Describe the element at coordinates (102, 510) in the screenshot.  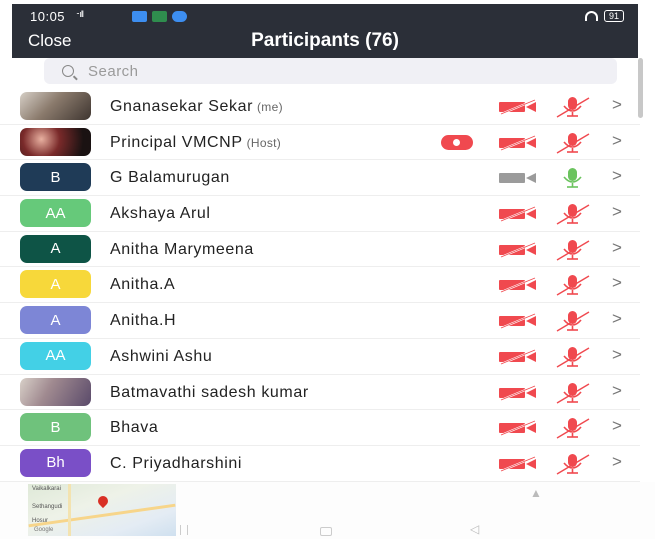
I see `map-thumbnail: Vaikalkarai Sethangudi Hosur Google` at that location.